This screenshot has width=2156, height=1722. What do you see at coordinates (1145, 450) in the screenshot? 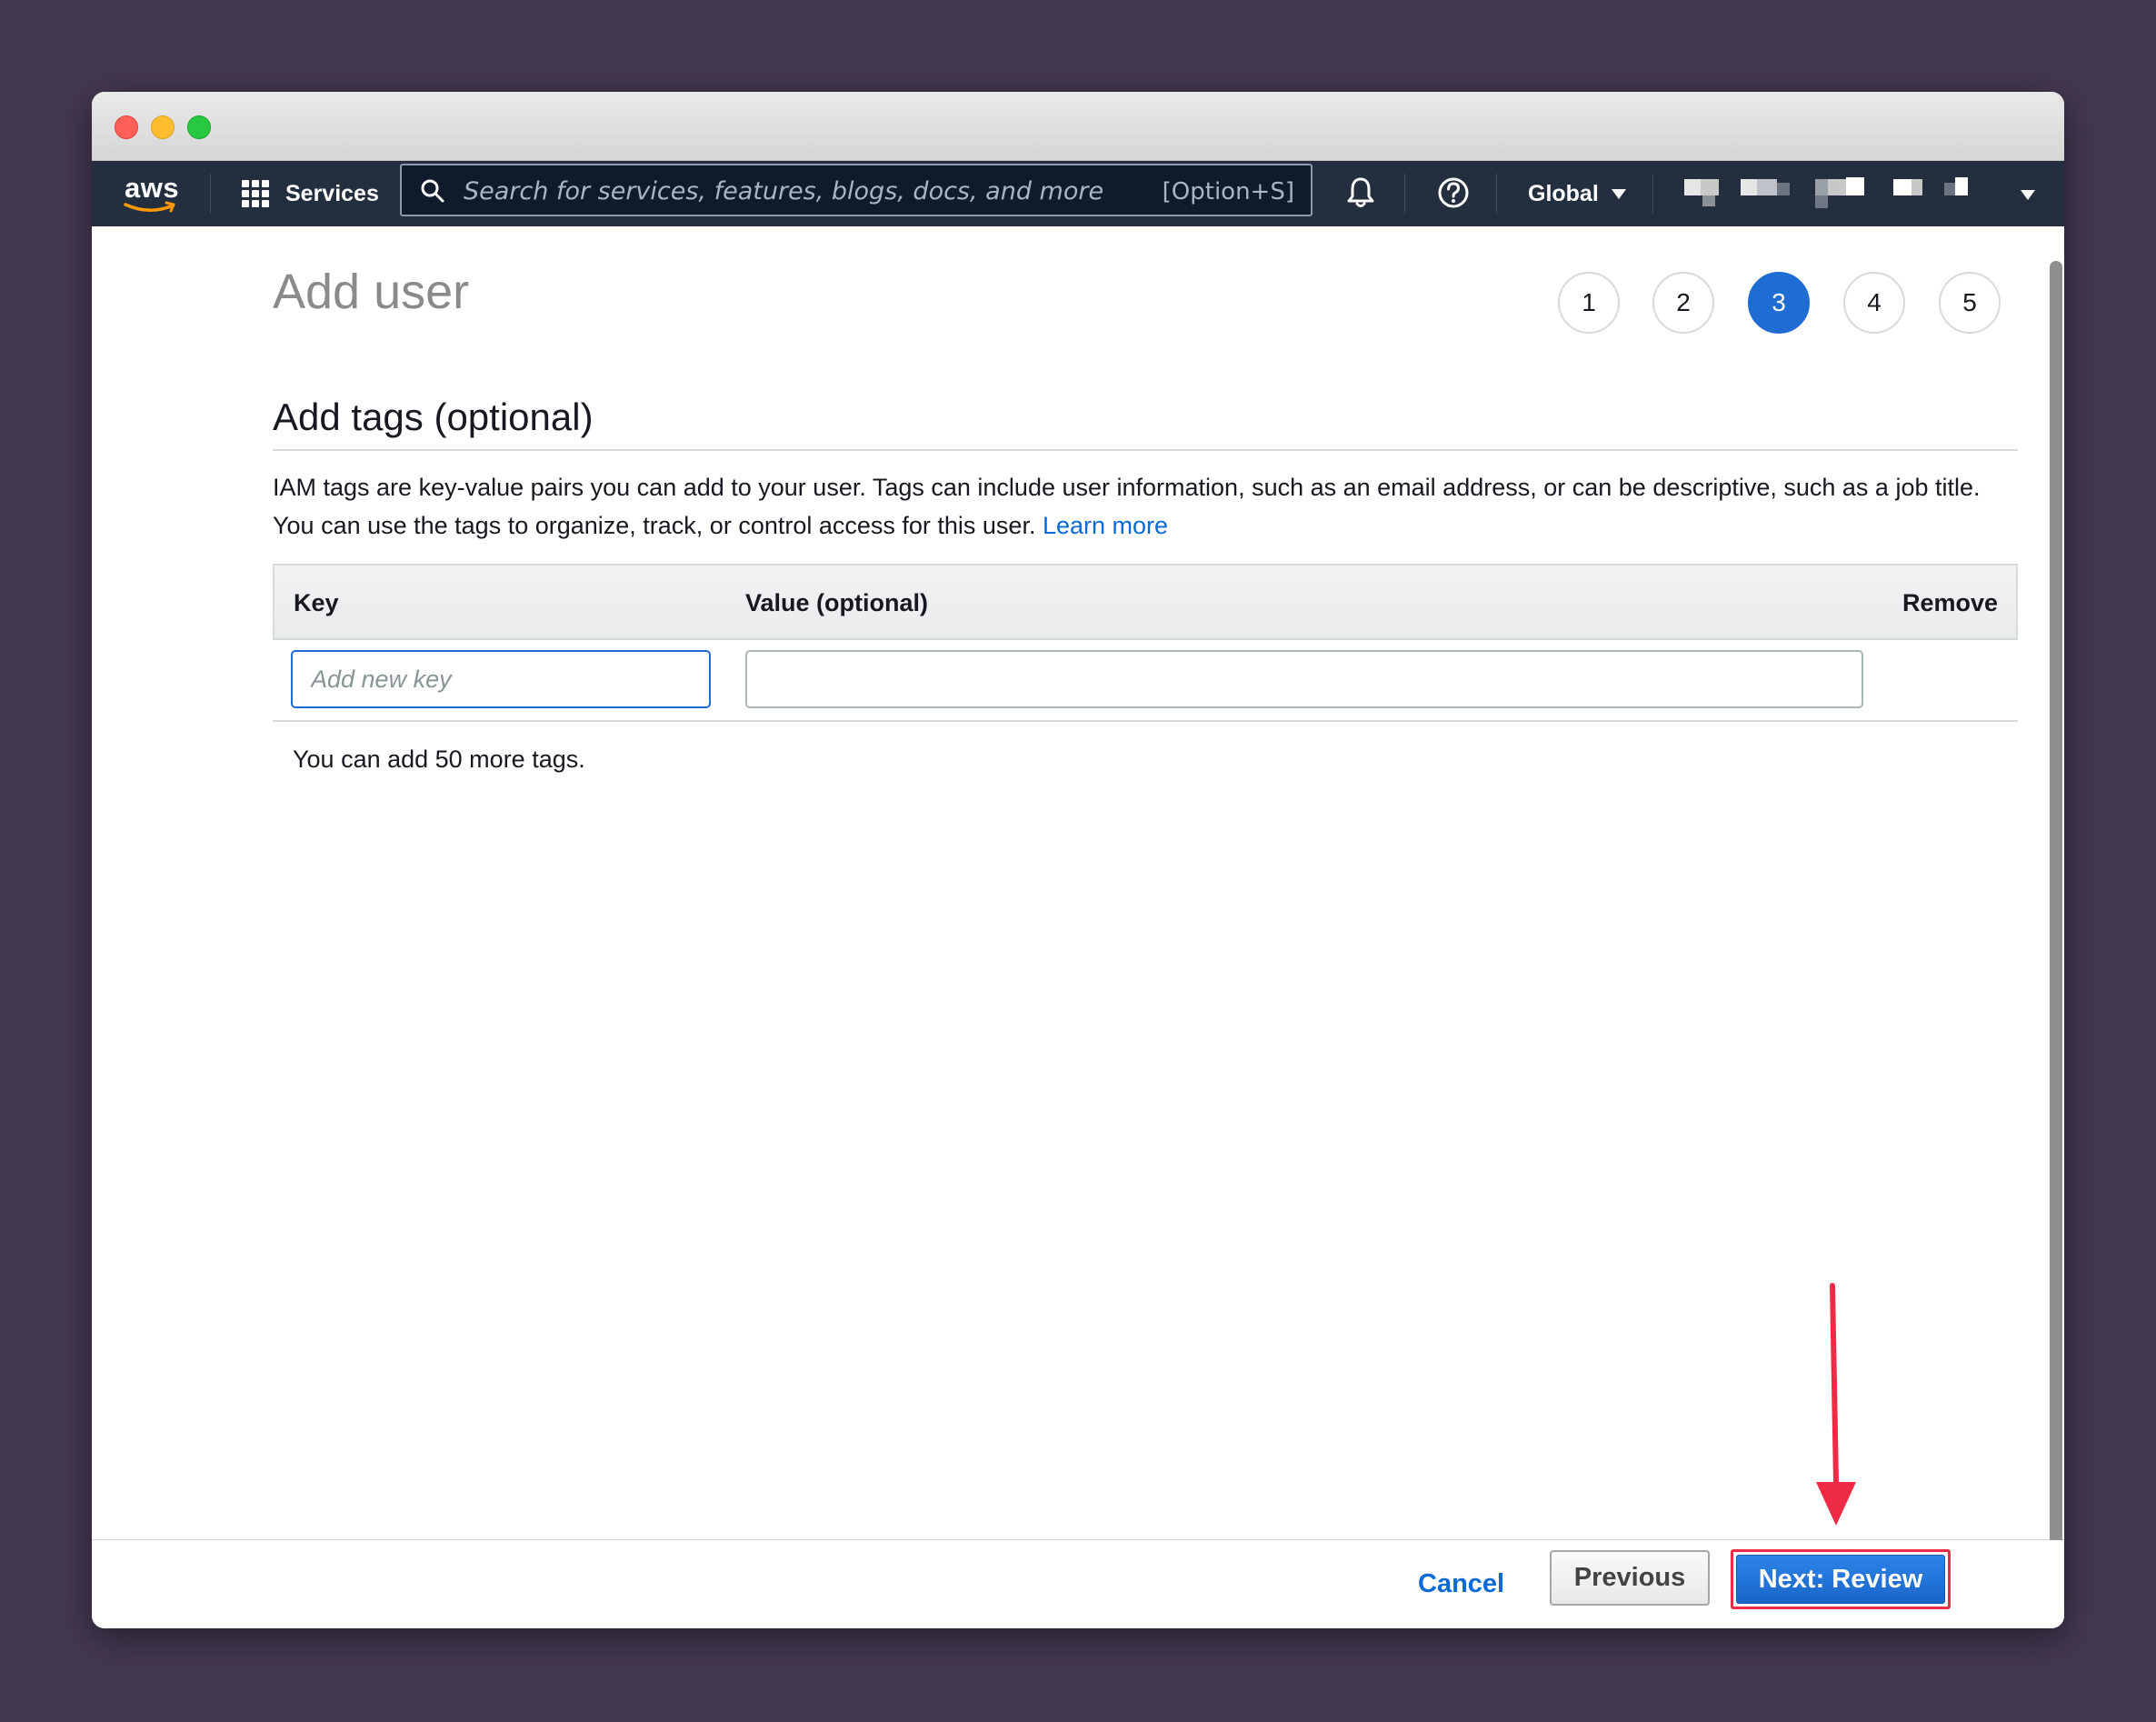
I see `section-divider` at bounding box center [1145, 450].